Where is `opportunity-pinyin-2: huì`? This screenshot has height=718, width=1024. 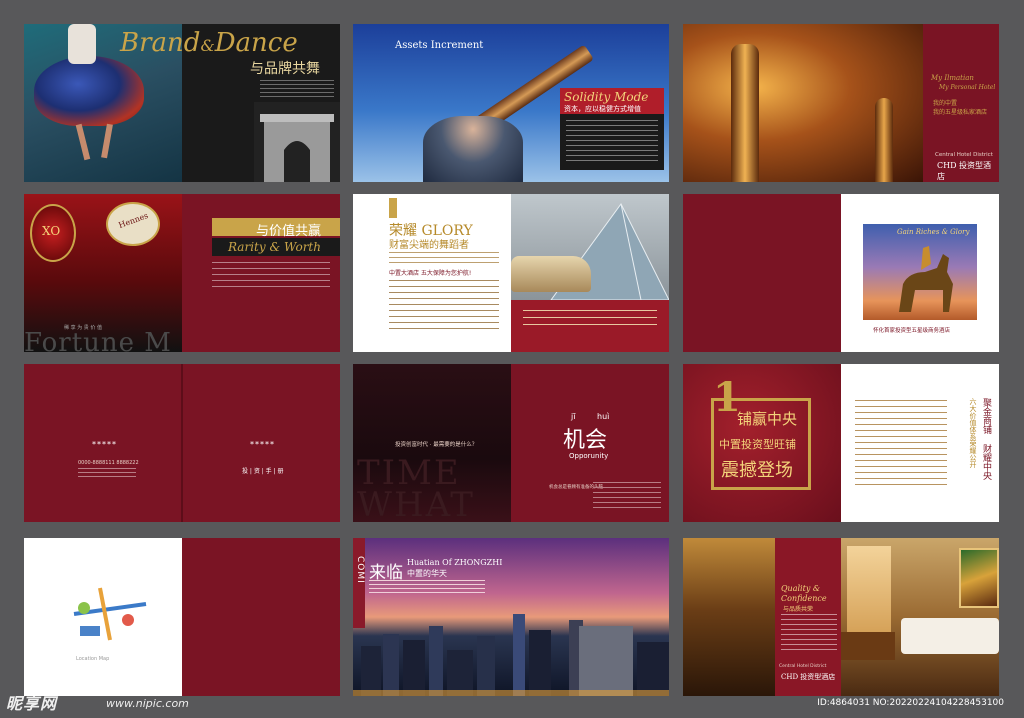 opportunity-pinyin-2: huì is located at coordinates (603, 416).